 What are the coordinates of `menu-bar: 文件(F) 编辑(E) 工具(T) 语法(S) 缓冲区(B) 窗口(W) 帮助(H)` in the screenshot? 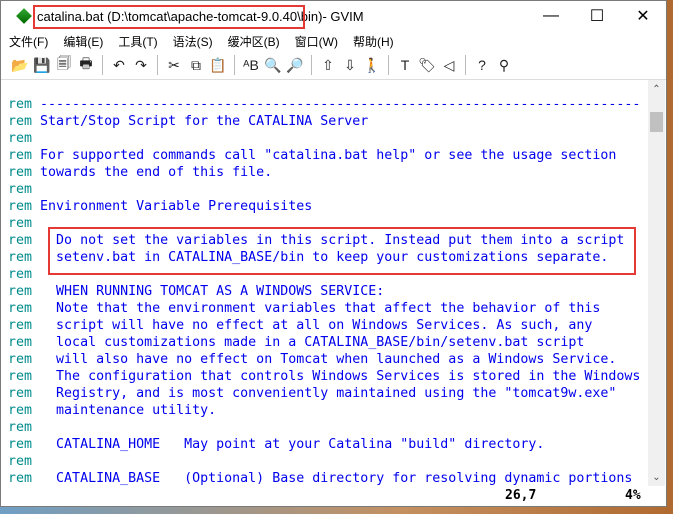 It's located at (333, 41).